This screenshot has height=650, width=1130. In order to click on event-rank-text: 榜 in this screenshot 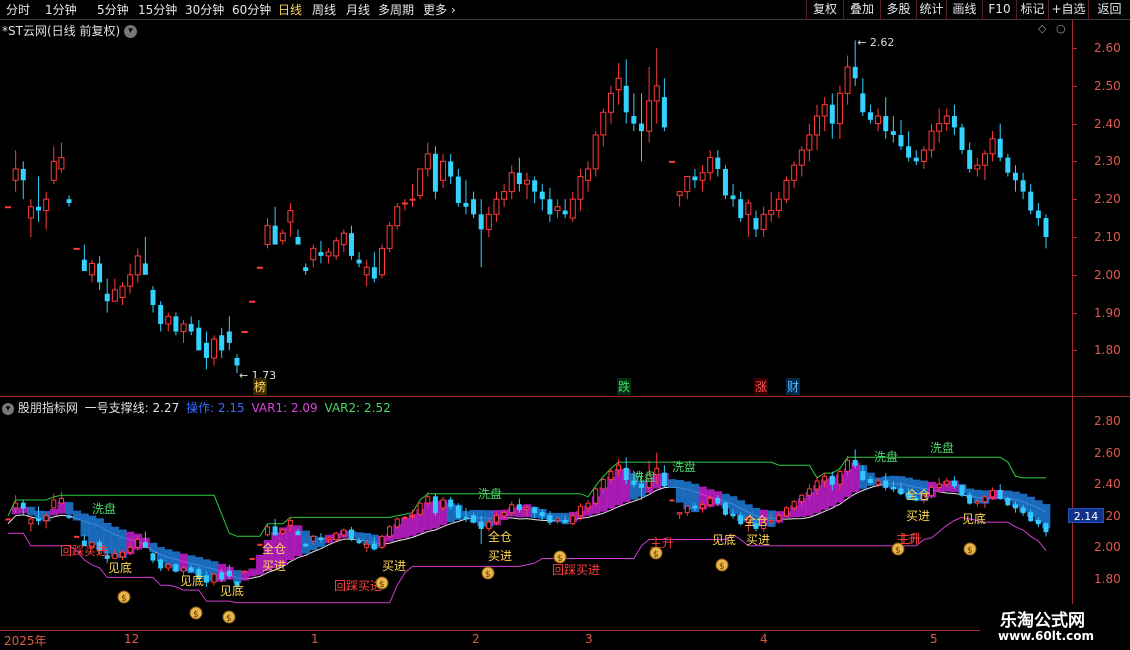, I will do `click(260, 387)`.